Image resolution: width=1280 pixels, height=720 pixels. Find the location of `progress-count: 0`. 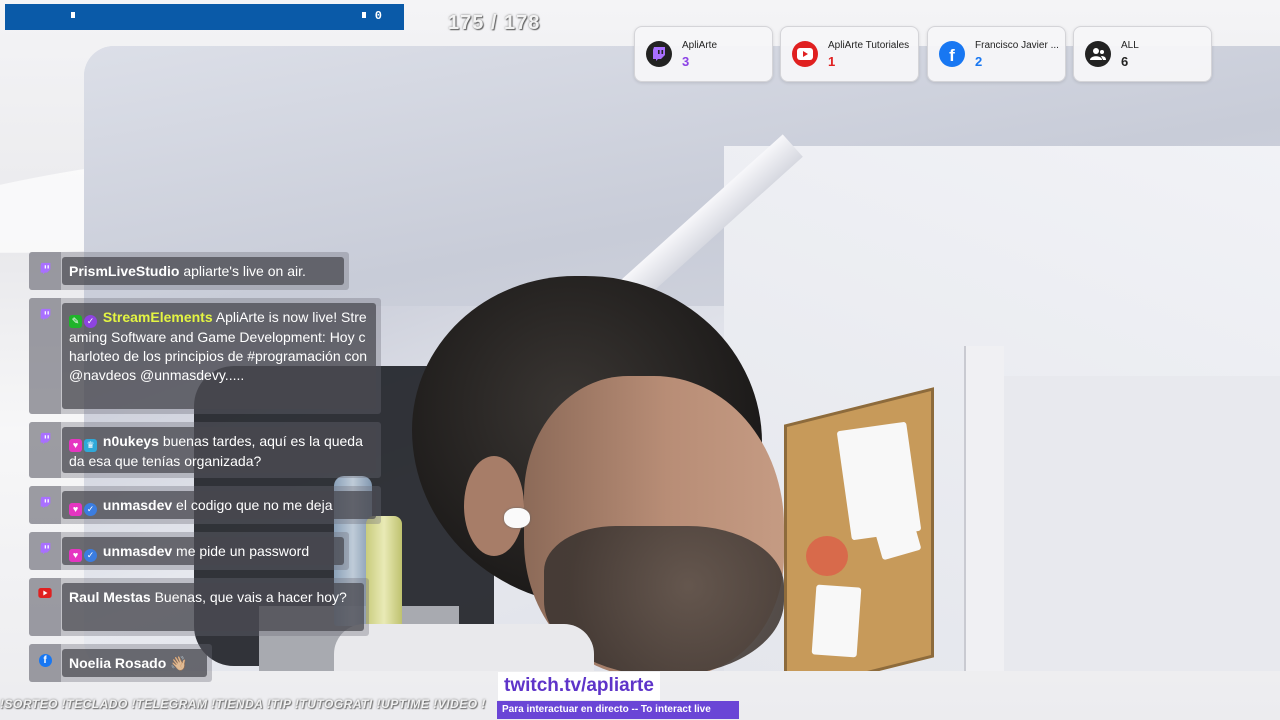

progress-count: 0 is located at coordinates (378, 16).